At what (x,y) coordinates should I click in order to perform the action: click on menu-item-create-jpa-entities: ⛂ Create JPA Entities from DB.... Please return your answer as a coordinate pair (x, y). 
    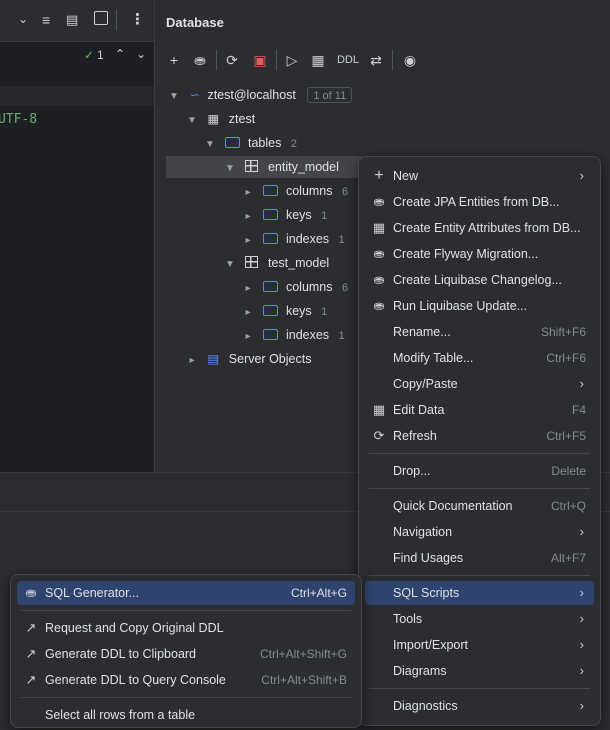
    Looking at the image, I should click on (479, 202).